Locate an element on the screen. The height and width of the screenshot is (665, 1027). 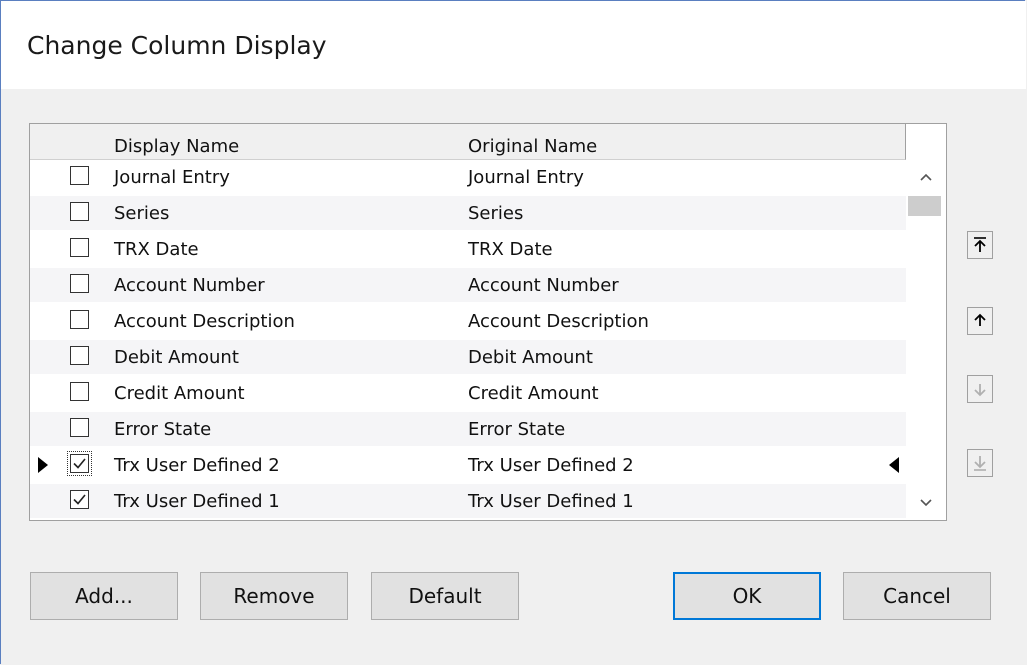
remove-button: Remove is located at coordinates (274, 596).